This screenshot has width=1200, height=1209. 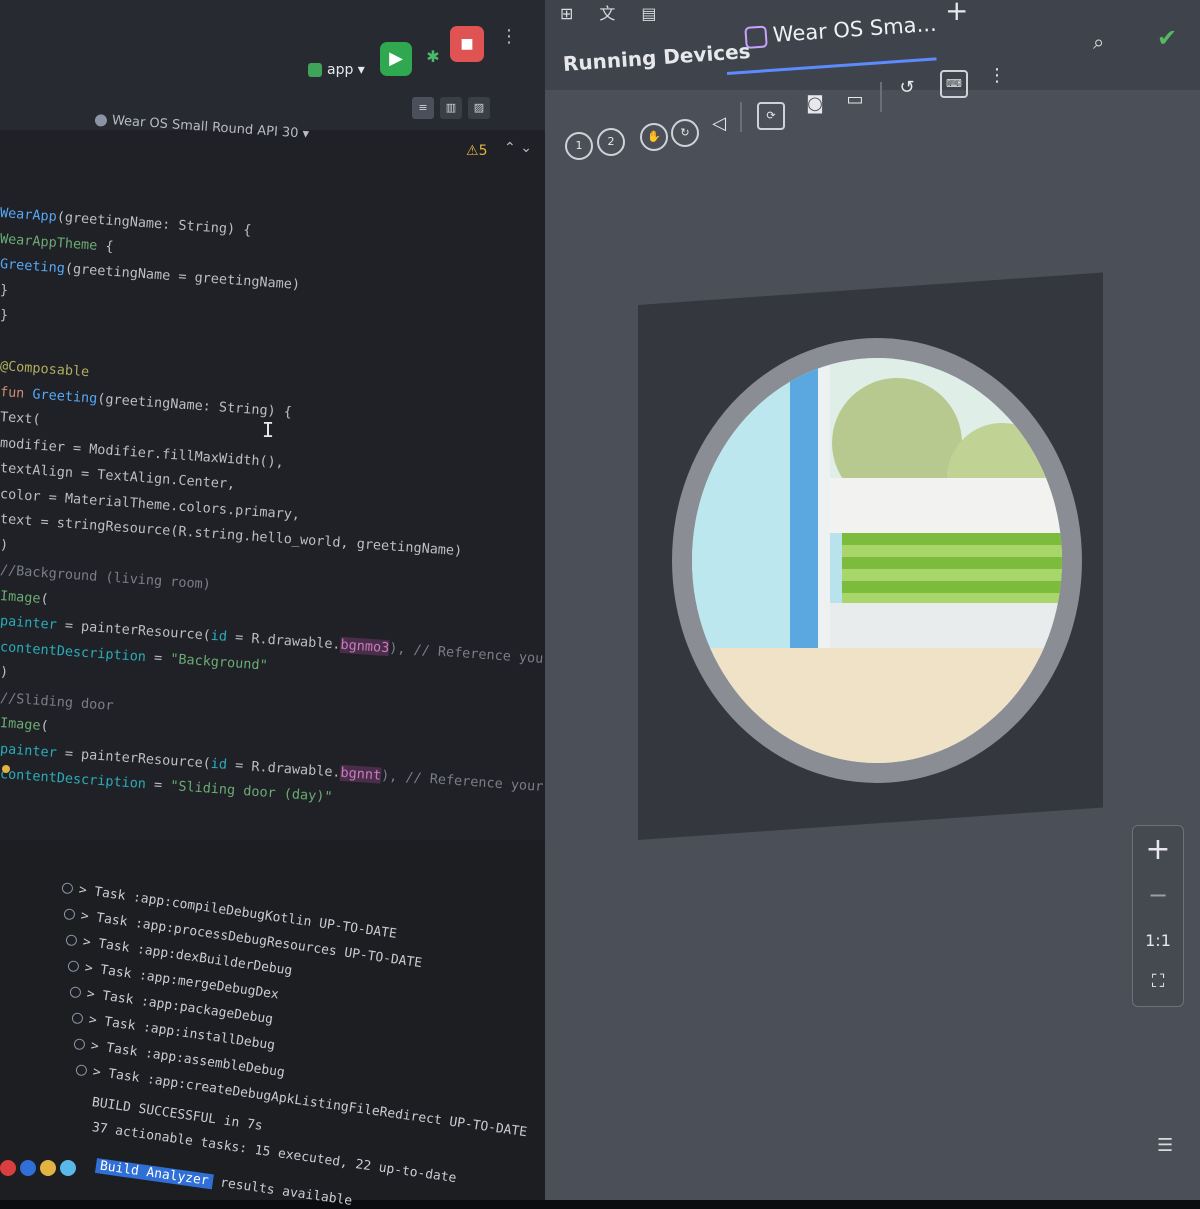 I want to click on code-line: Text(, so click(x=20, y=418).